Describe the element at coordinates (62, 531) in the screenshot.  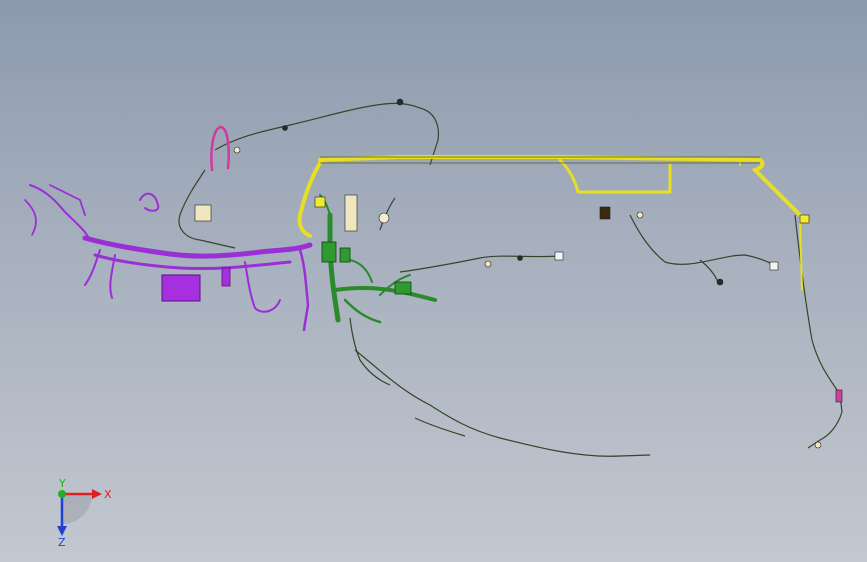
I see `z-axis-arrow` at that location.